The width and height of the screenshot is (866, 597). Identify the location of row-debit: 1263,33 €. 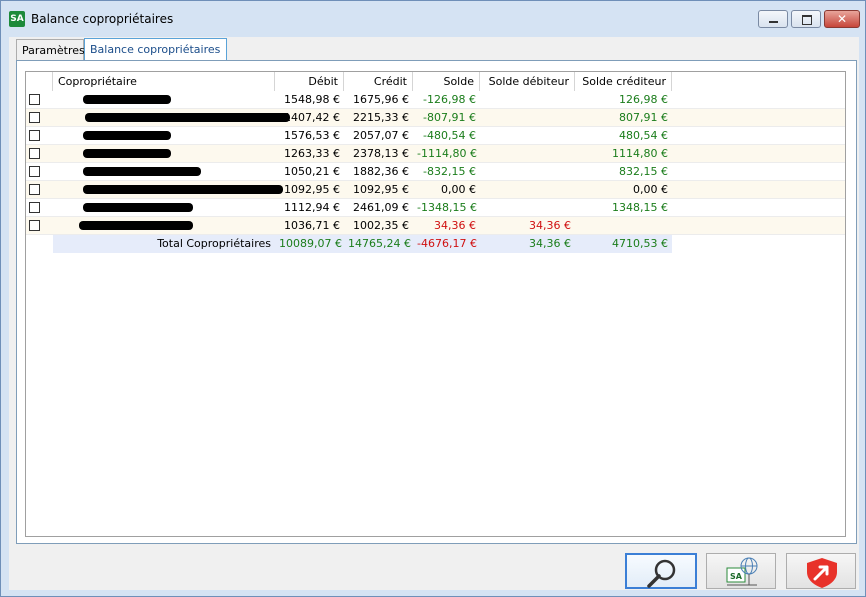
(312, 153).